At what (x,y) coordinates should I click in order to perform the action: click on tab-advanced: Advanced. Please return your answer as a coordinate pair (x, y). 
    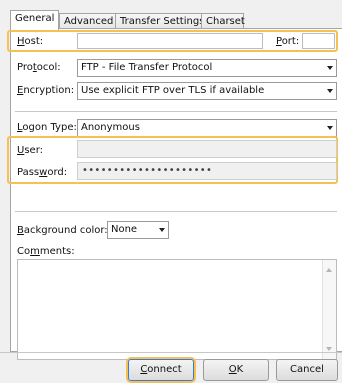
    Looking at the image, I should click on (87, 21).